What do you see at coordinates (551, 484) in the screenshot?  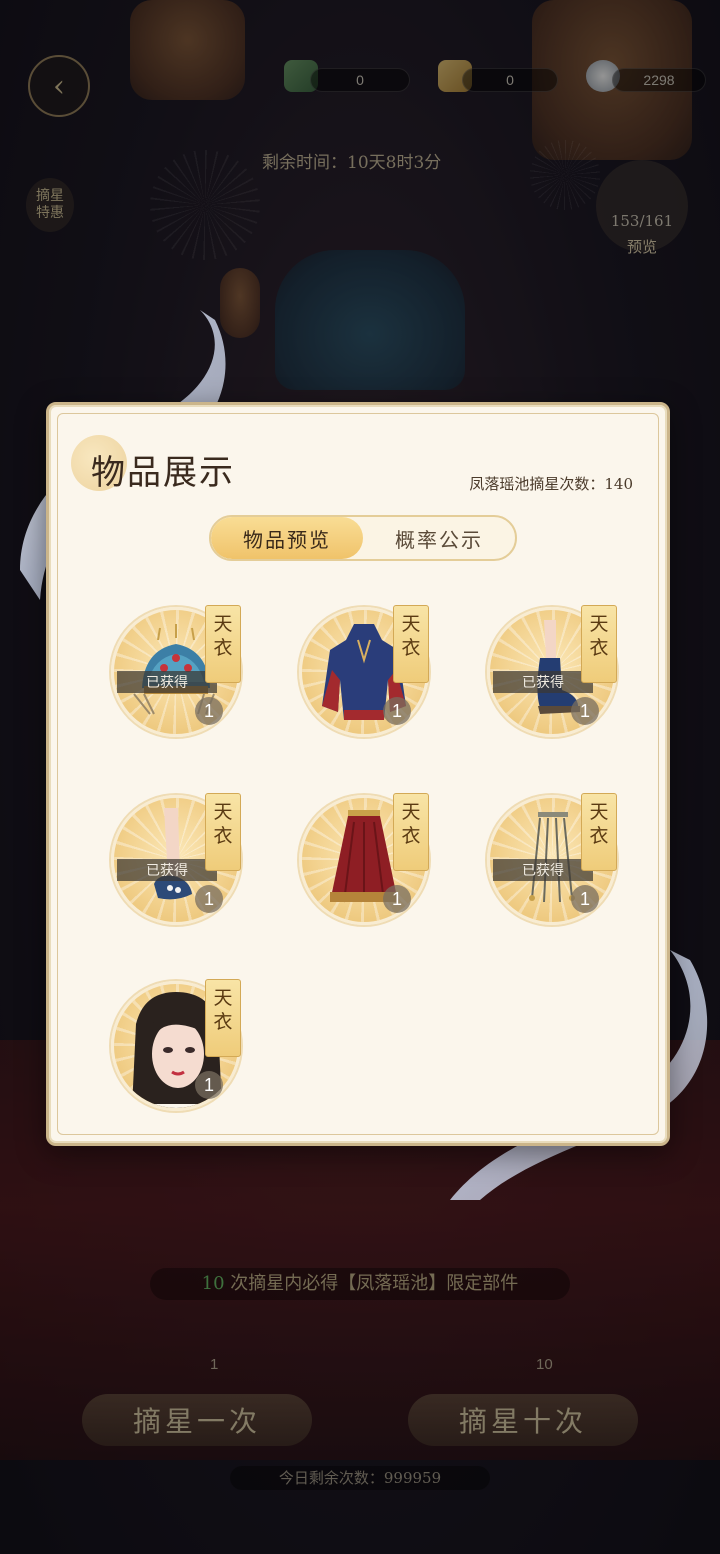 I see `pull-count: 凤落瑶池摘星次数：140` at bounding box center [551, 484].